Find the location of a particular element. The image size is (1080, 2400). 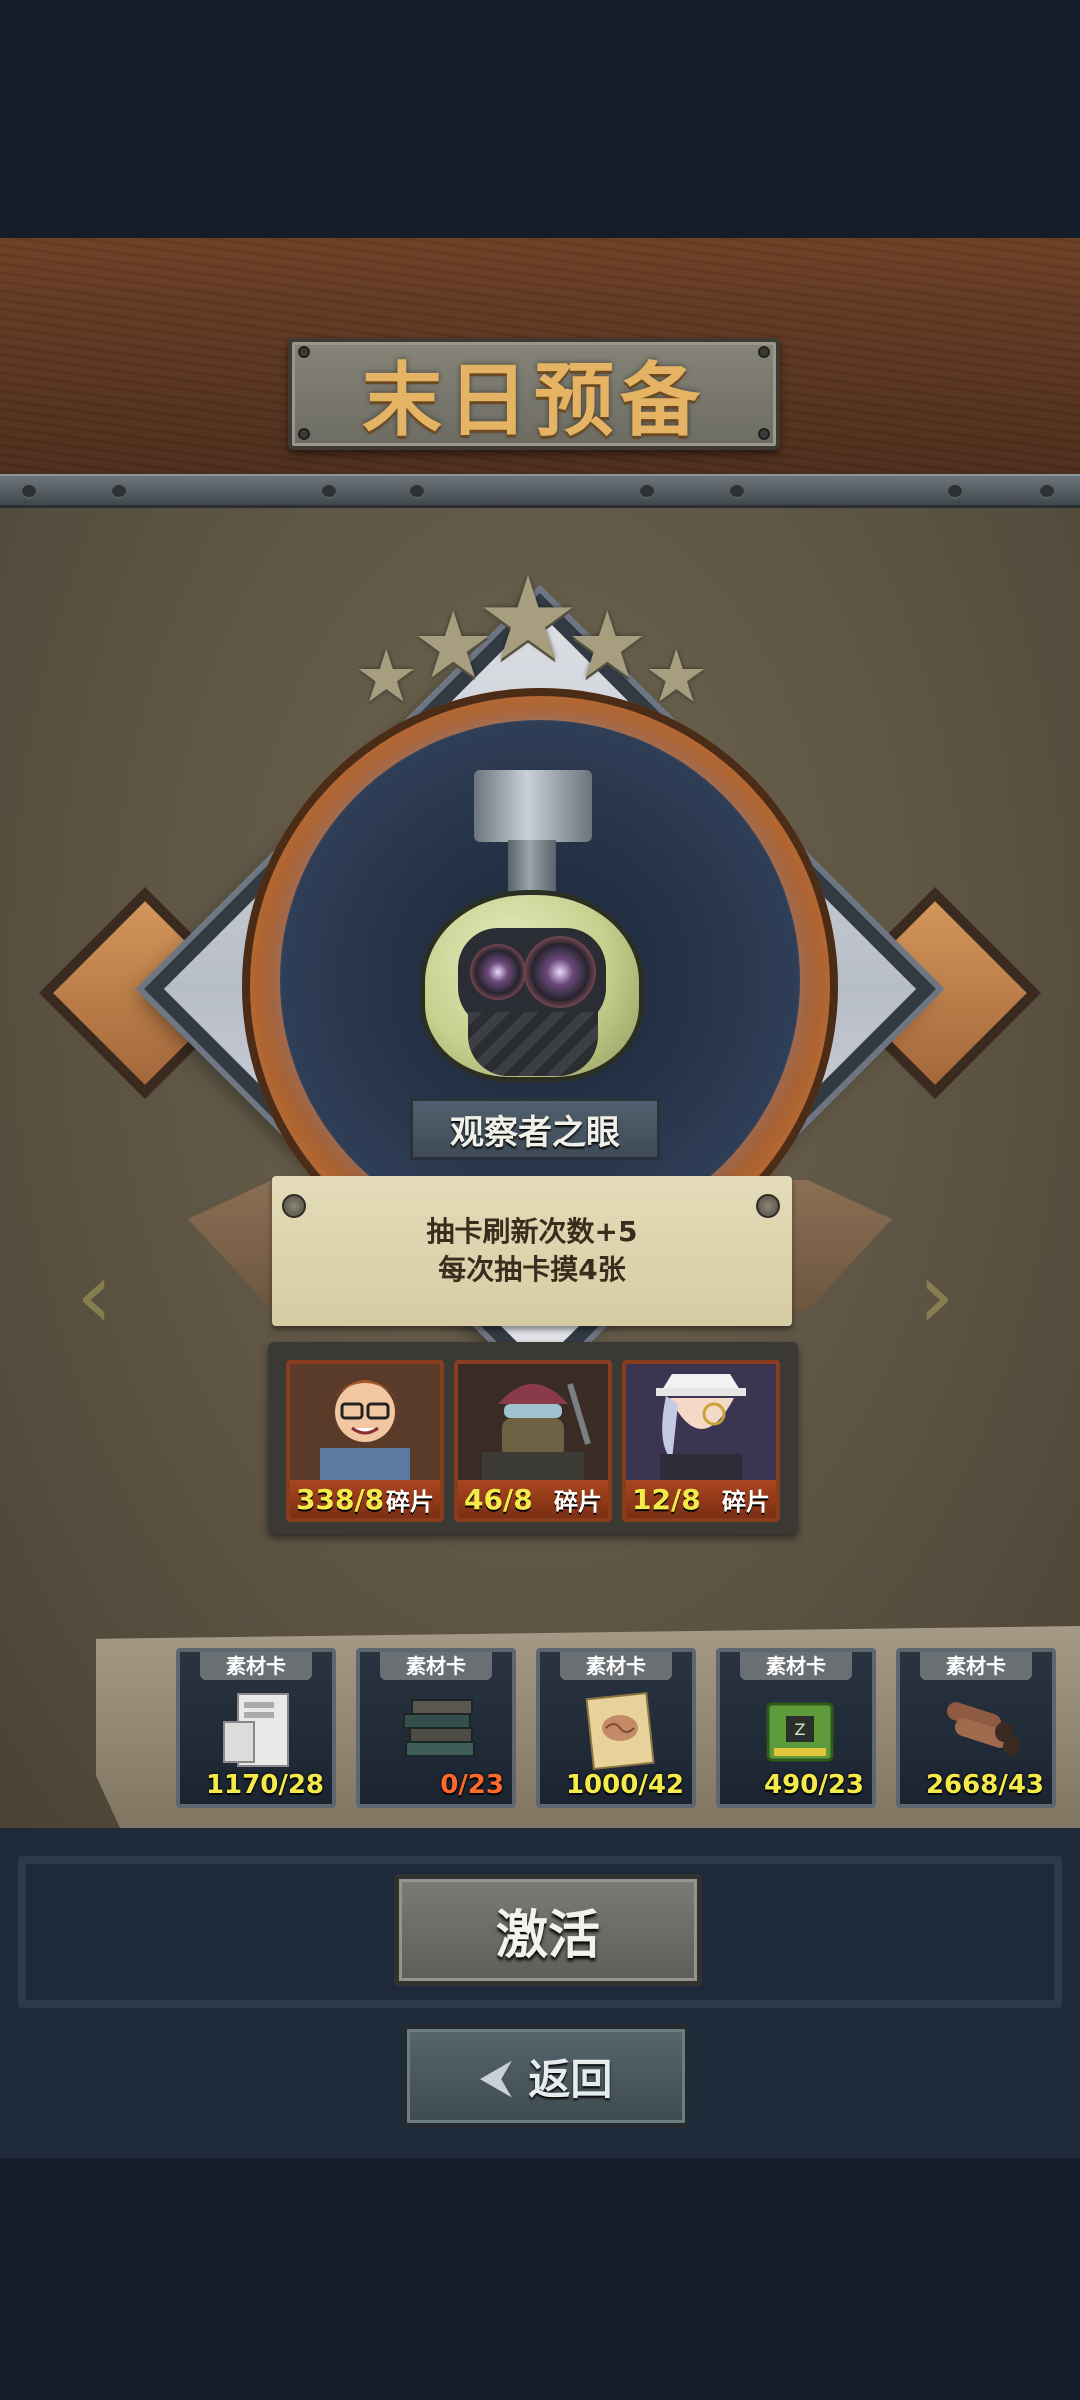

robot-eye-mount is located at coordinates (533, 806).